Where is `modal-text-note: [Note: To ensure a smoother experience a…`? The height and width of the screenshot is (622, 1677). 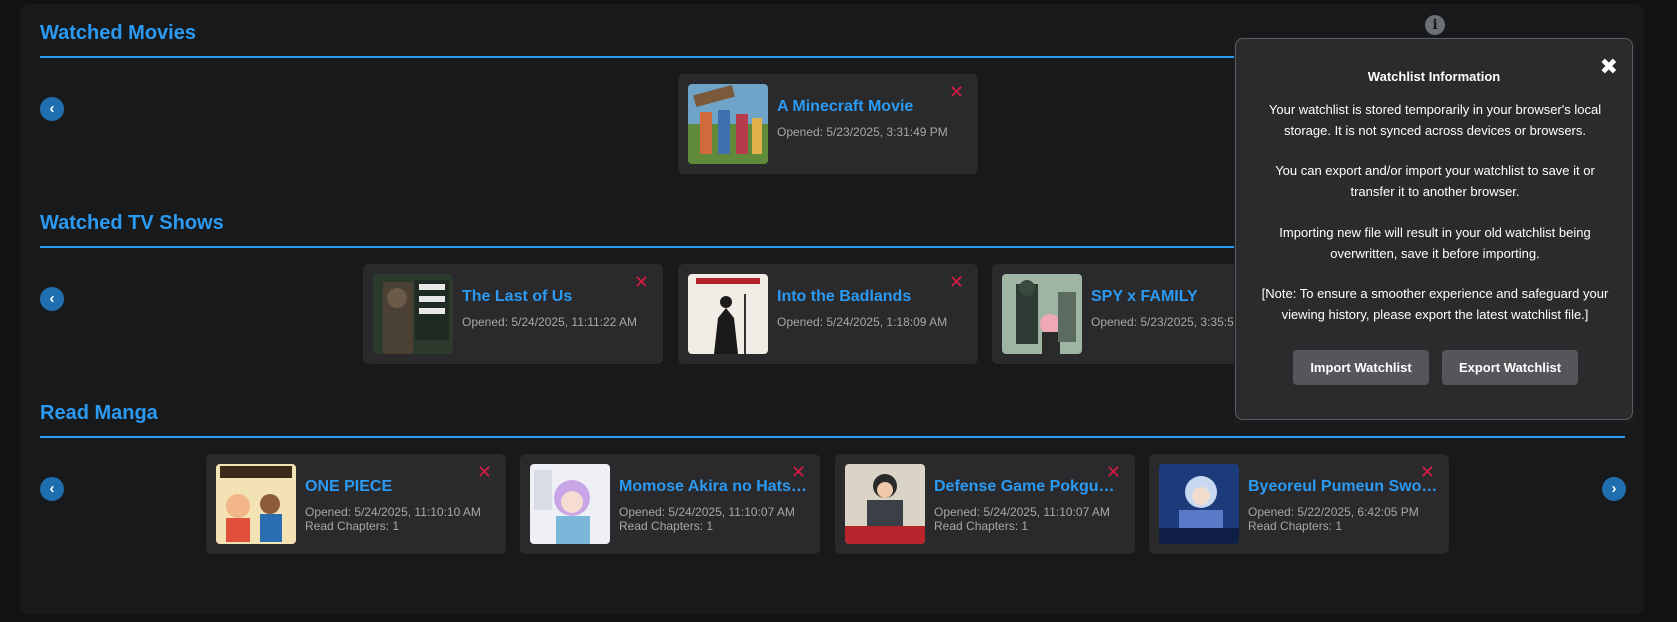 modal-text-note: [Note: To ensure a smoother experience a… is located at coordinates (1435, 304).